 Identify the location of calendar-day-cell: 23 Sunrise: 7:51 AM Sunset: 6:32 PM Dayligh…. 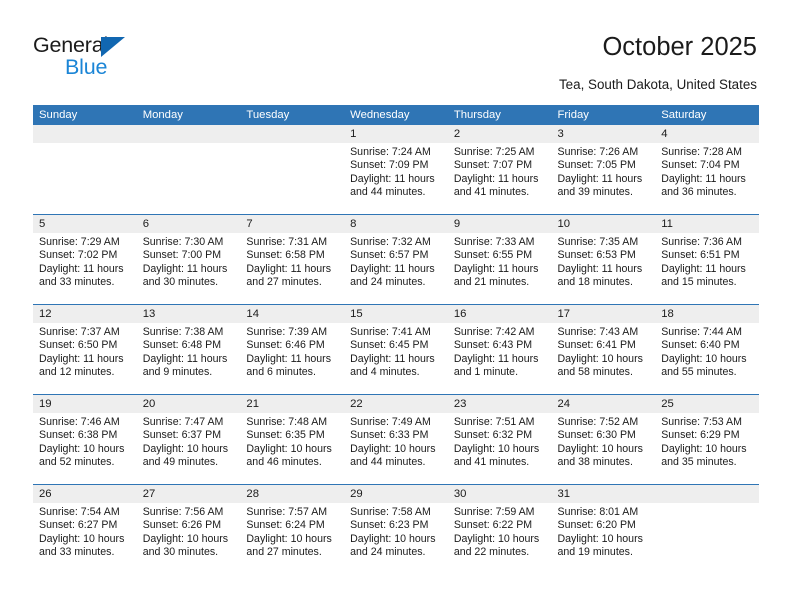
(499, 439).